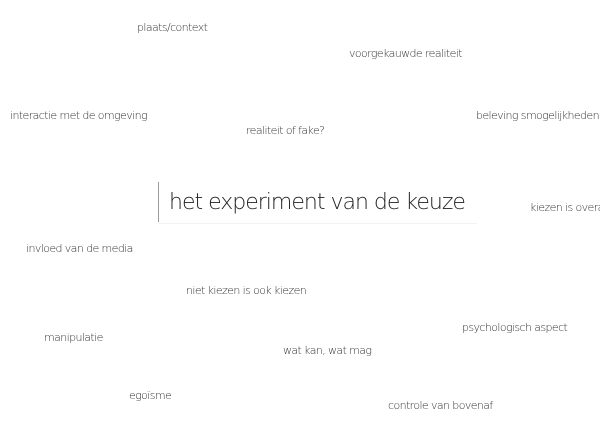 This screenshot has height=435, width=600. I want to click on central-topic-box: het experiment van de keuze, so click(317, 203).